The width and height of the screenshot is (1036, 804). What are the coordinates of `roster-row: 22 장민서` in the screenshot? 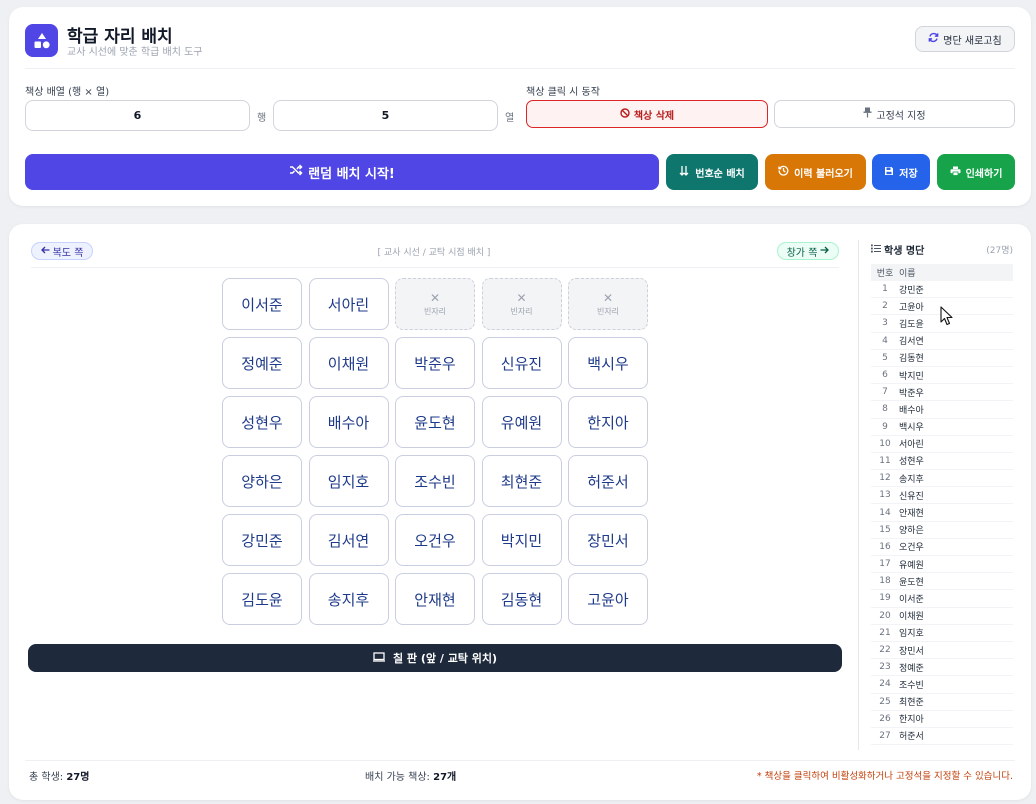 It's located at (942, 651).